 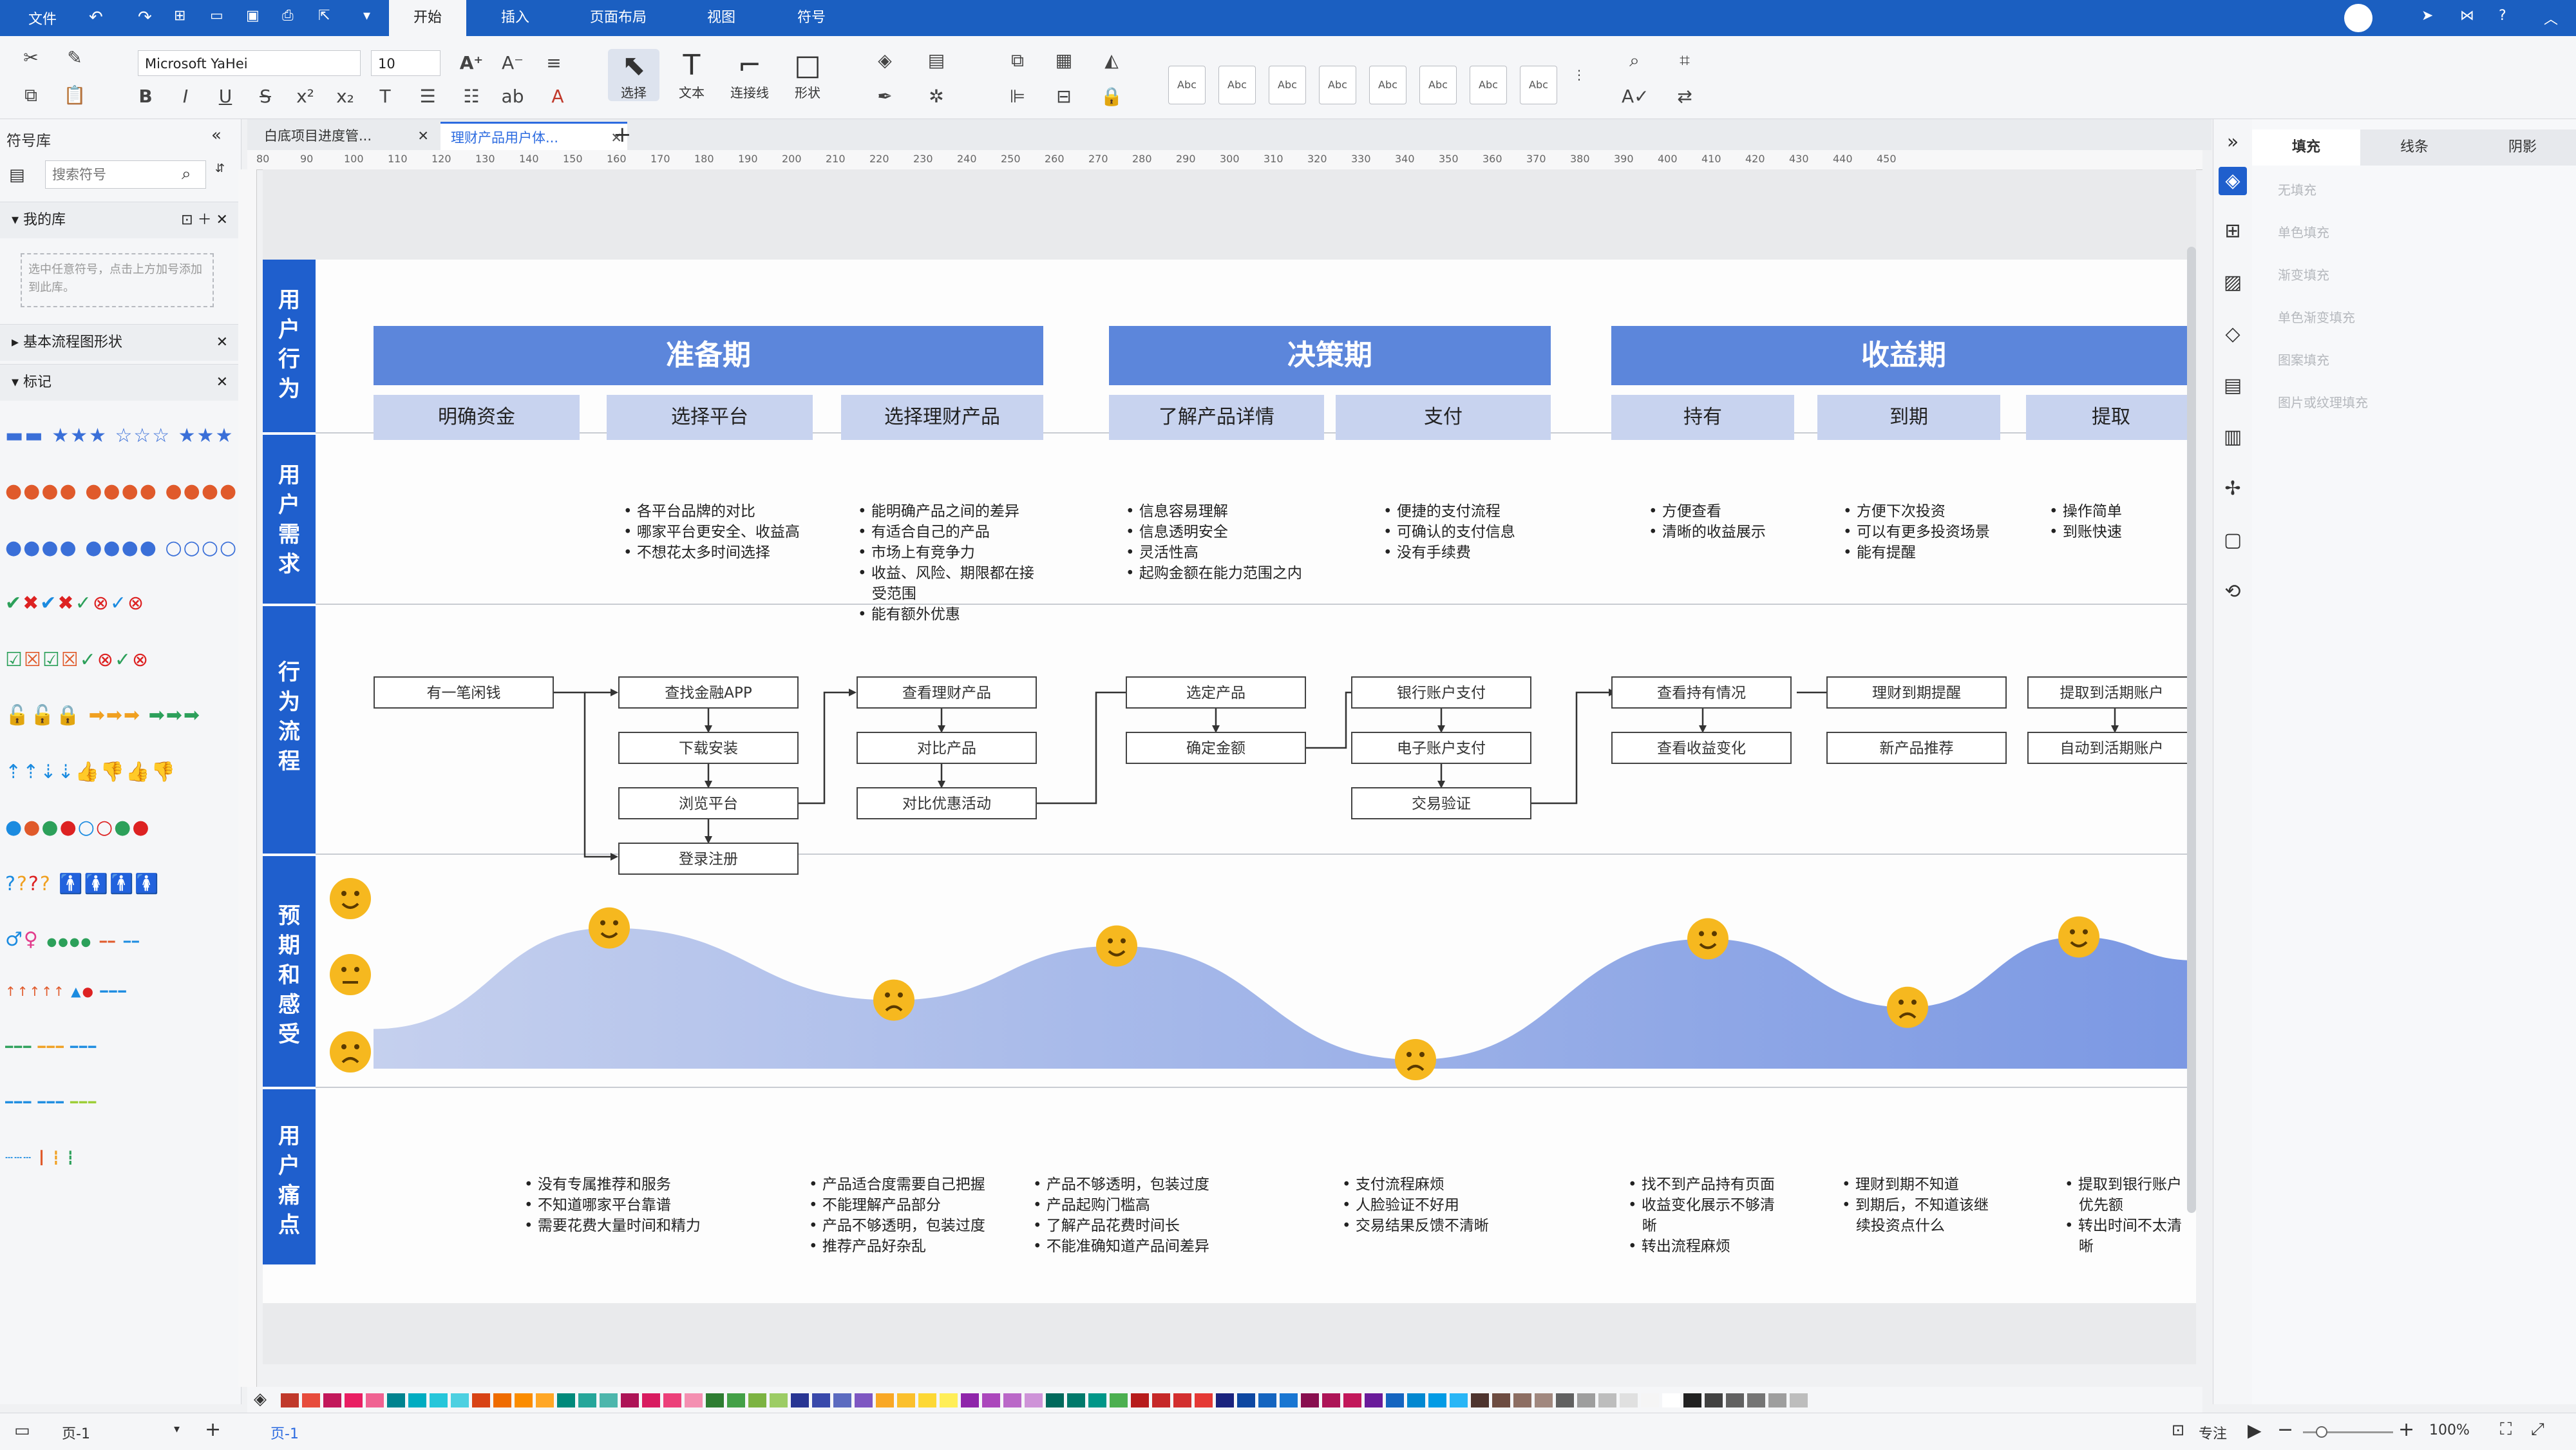 I want to click on data-icon: ▥, so click(x=2233, y=437).